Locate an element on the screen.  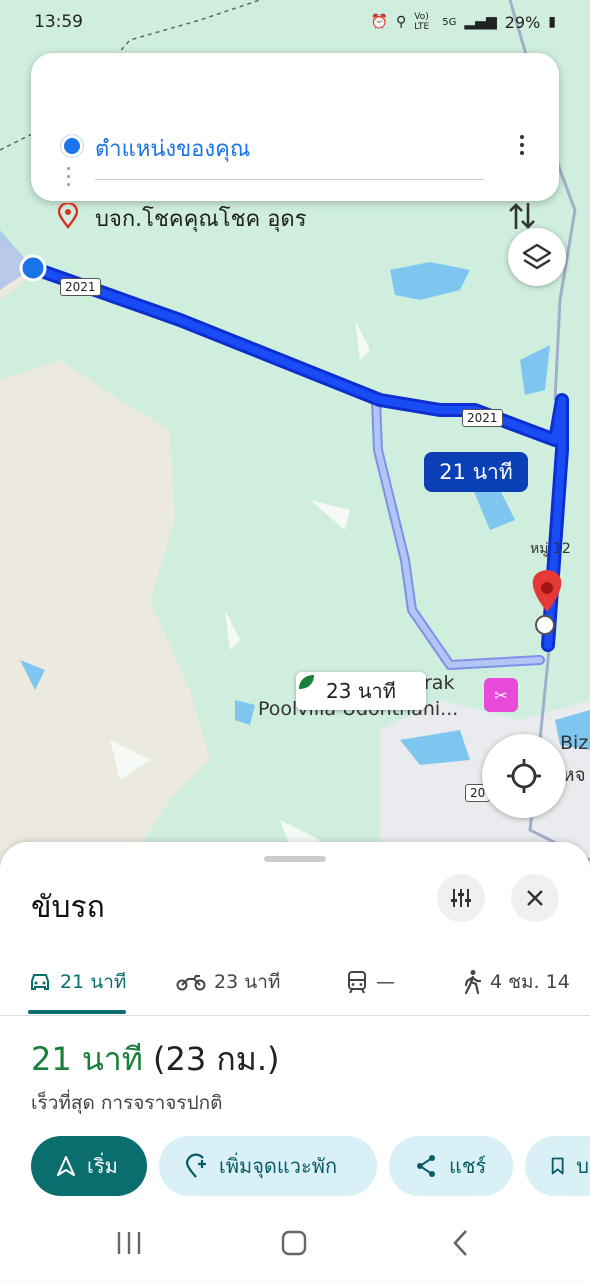
layers-button is located at coordinates (537, 257).